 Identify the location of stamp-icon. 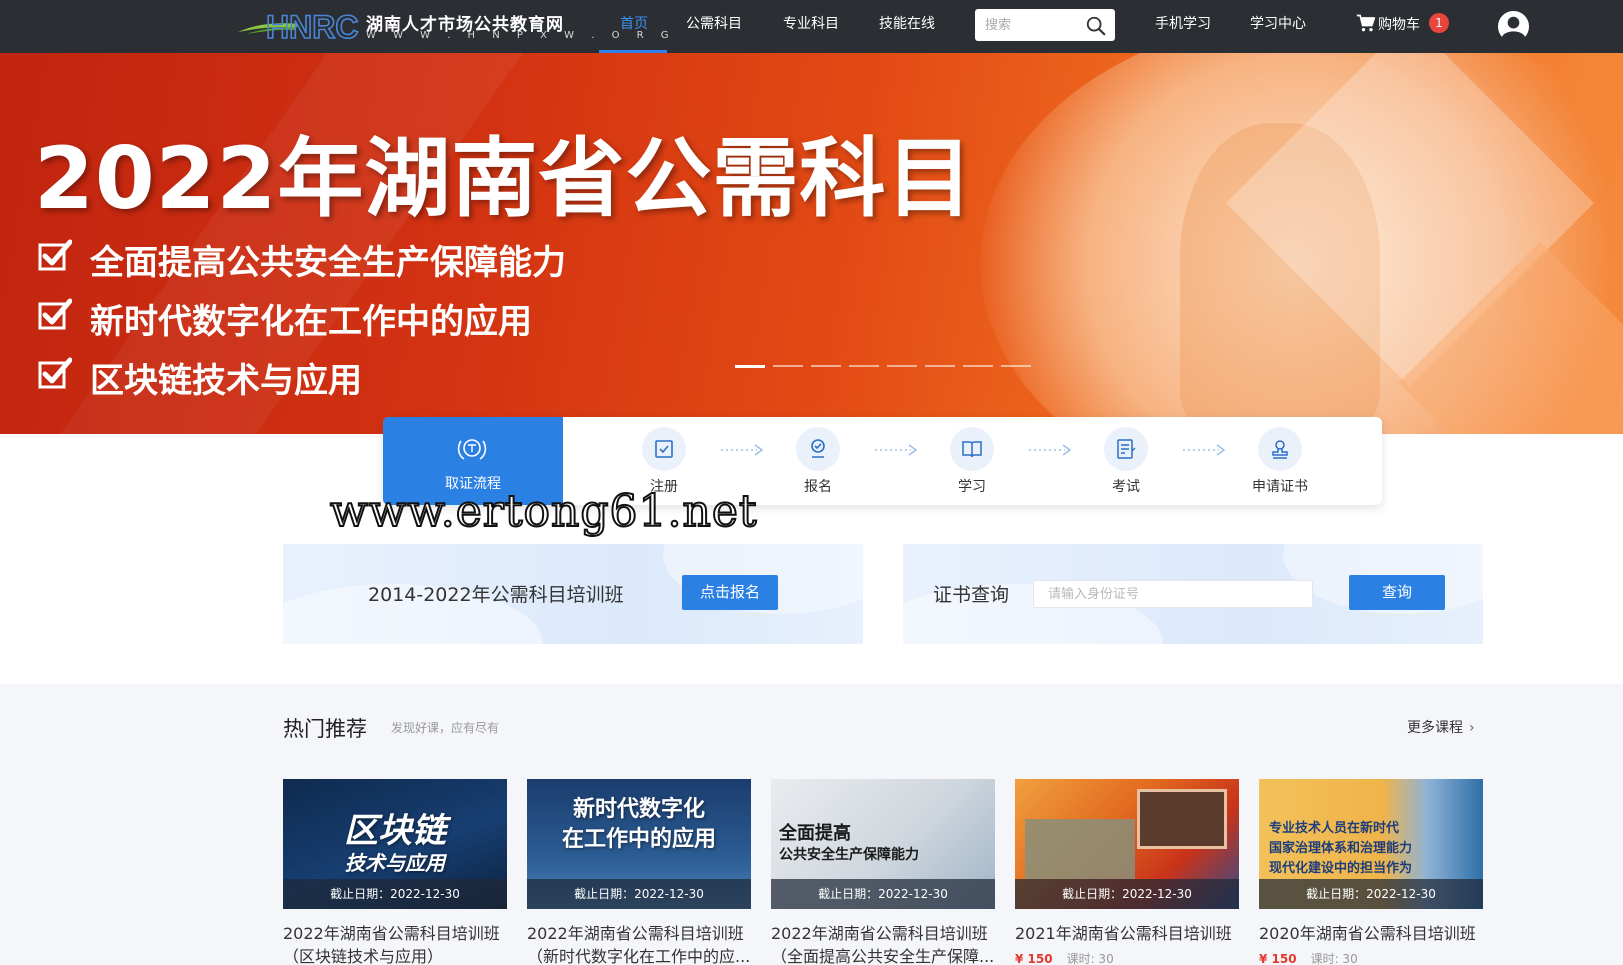
(1280, 449).